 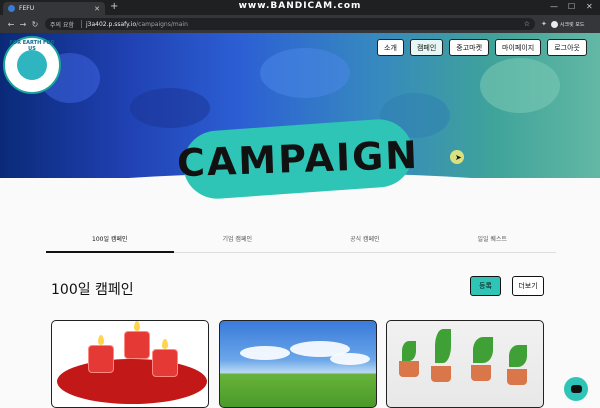 I want to click on chat-button, so click(x=576, y=389).